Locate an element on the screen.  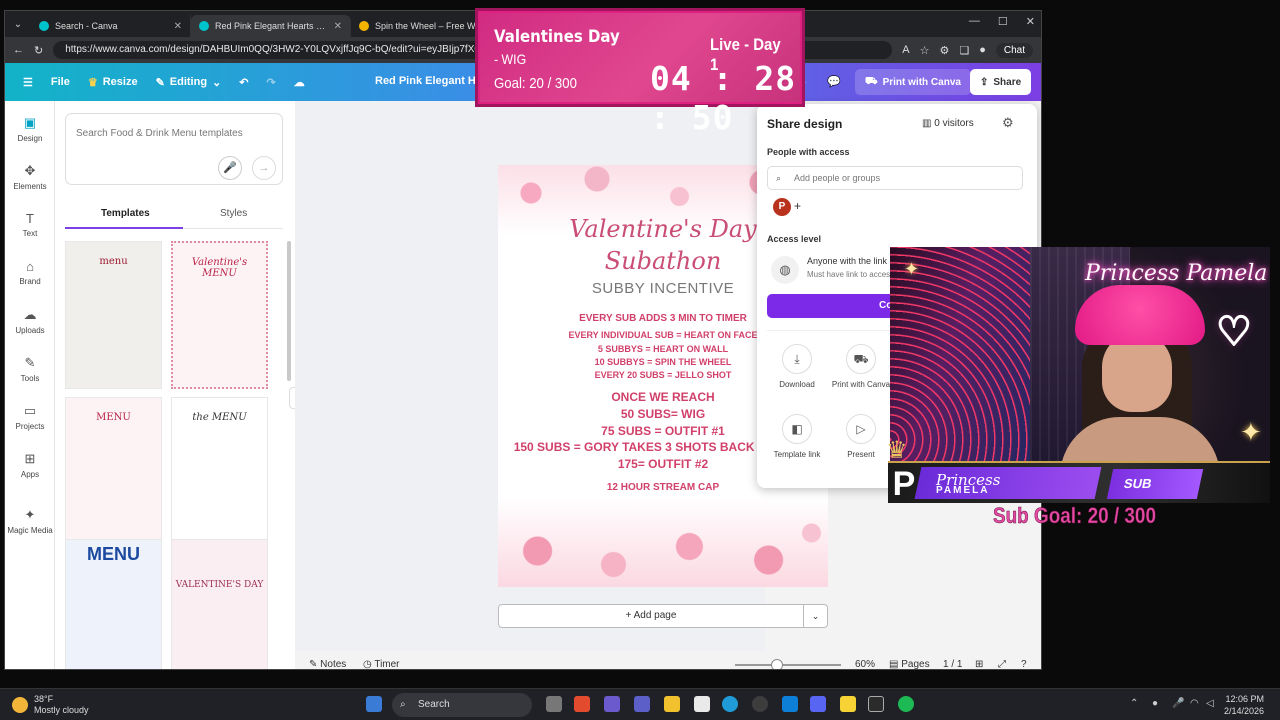
spotify-icon is located at coordinates (906, 704).